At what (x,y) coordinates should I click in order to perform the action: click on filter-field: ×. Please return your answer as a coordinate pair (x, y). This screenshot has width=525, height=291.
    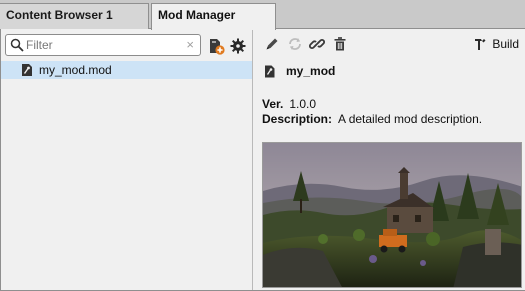
    Looking at the image, I should click on (103, 45).